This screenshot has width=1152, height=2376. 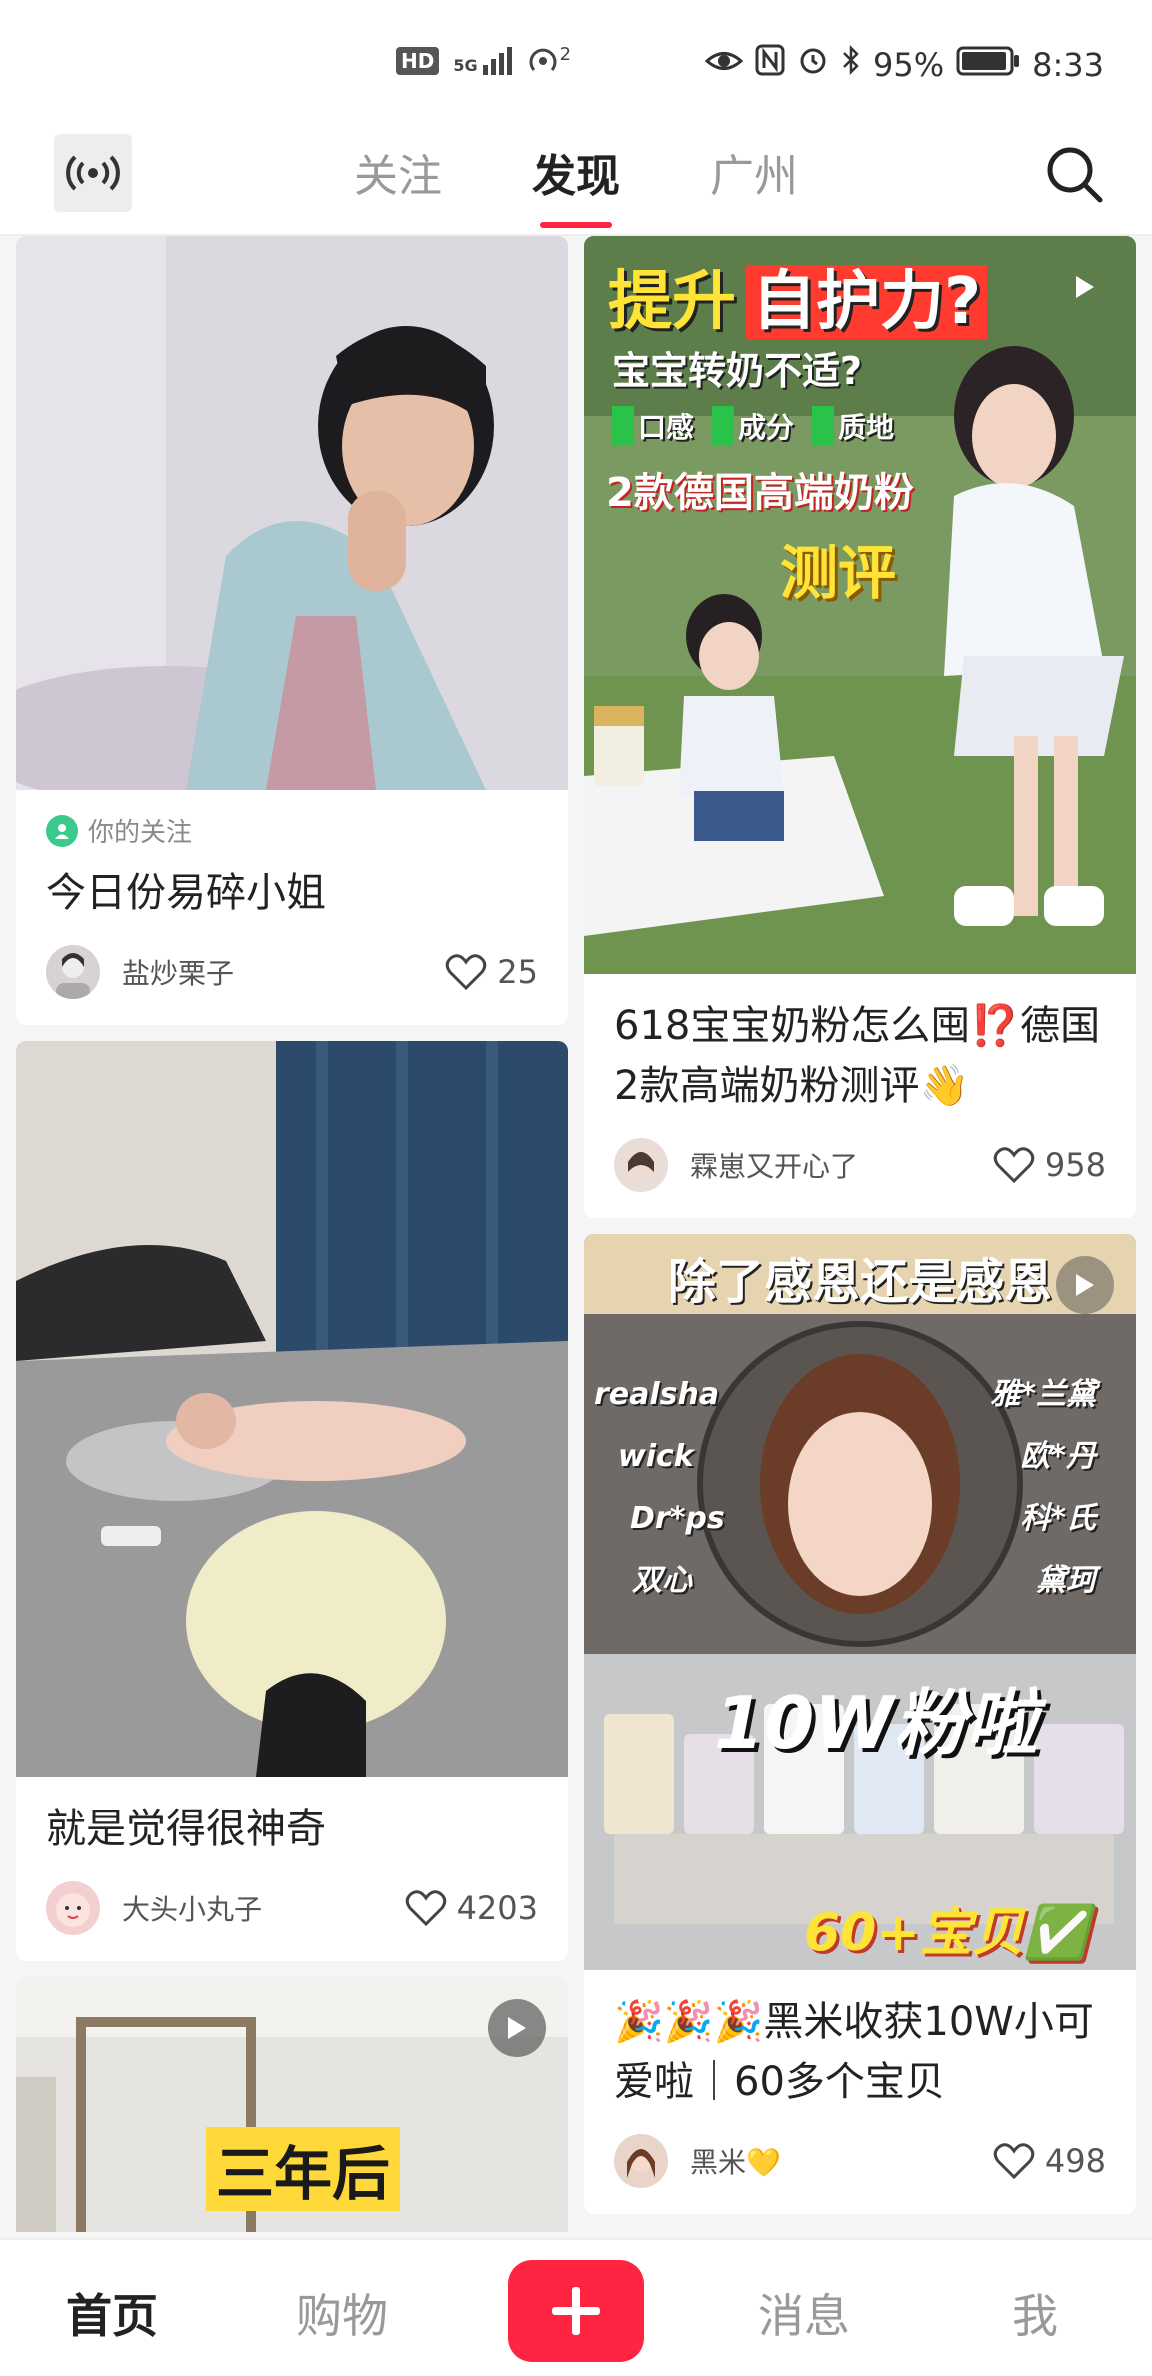 What do you see at coordinates (867, 302) in the screenshot?
I see `cover-headline-part2: 自护力?` at bounding box center [867, 302].